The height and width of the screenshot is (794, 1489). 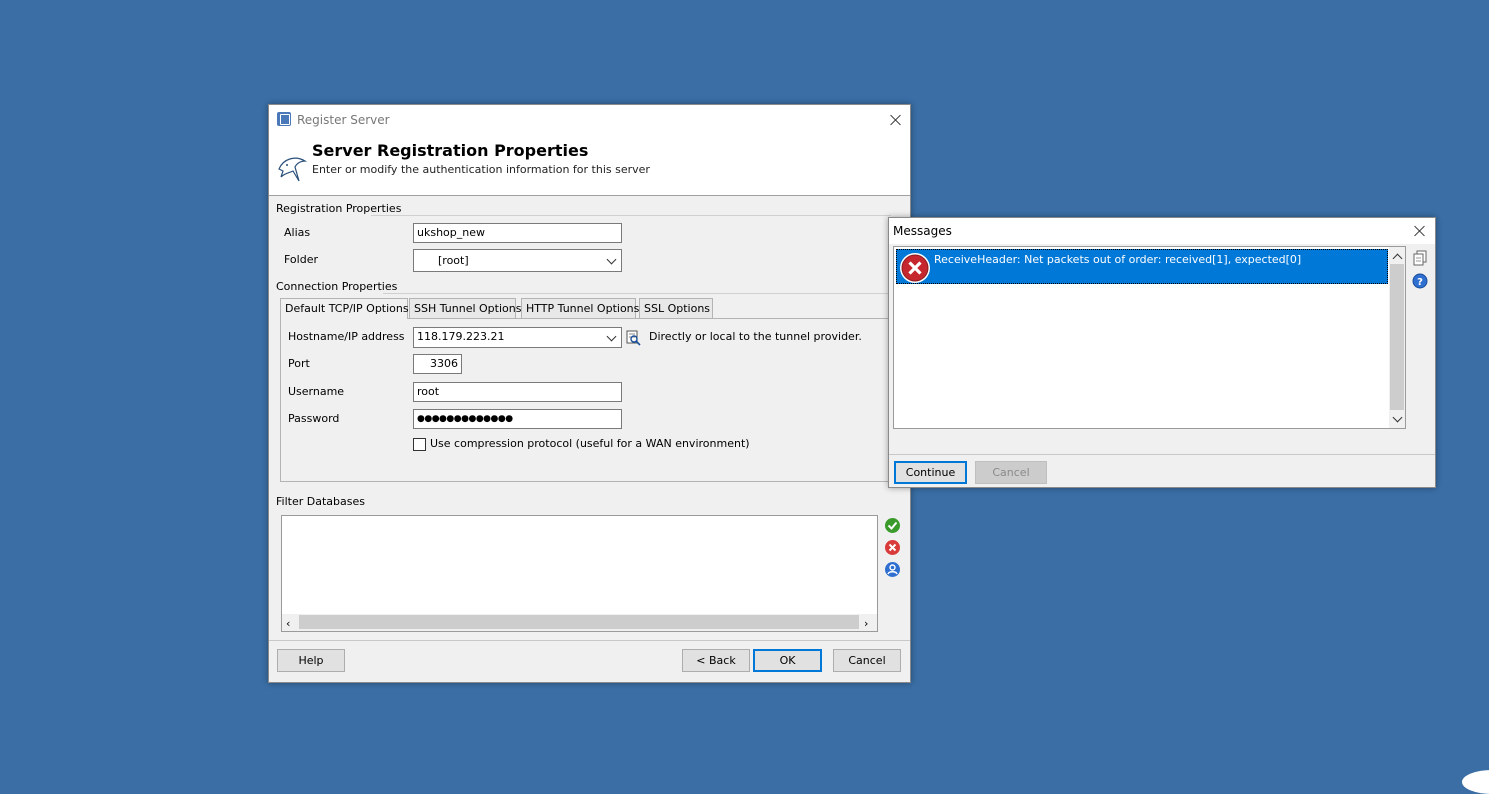 I want to click on horizontal-scrollbar: ‹ ›, so click(x=579, y=622).